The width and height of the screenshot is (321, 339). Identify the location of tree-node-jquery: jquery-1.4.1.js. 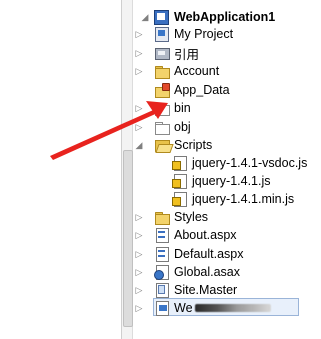
(221, 181).